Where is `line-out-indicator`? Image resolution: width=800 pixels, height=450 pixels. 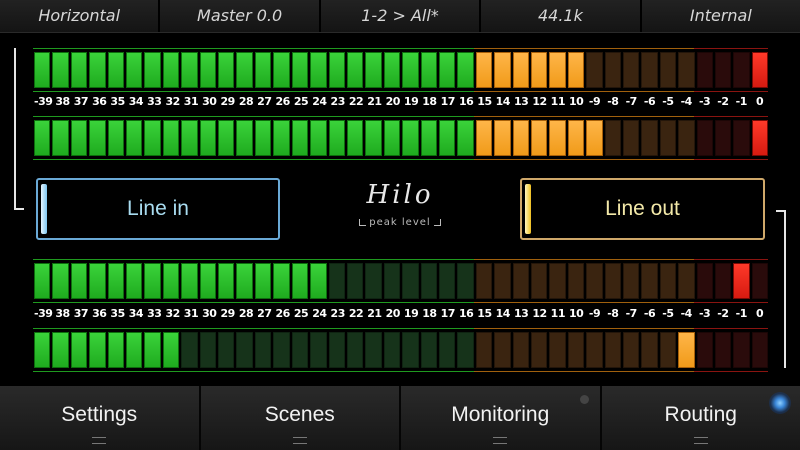
line-out-indicator is located at coordinates (528, 209).